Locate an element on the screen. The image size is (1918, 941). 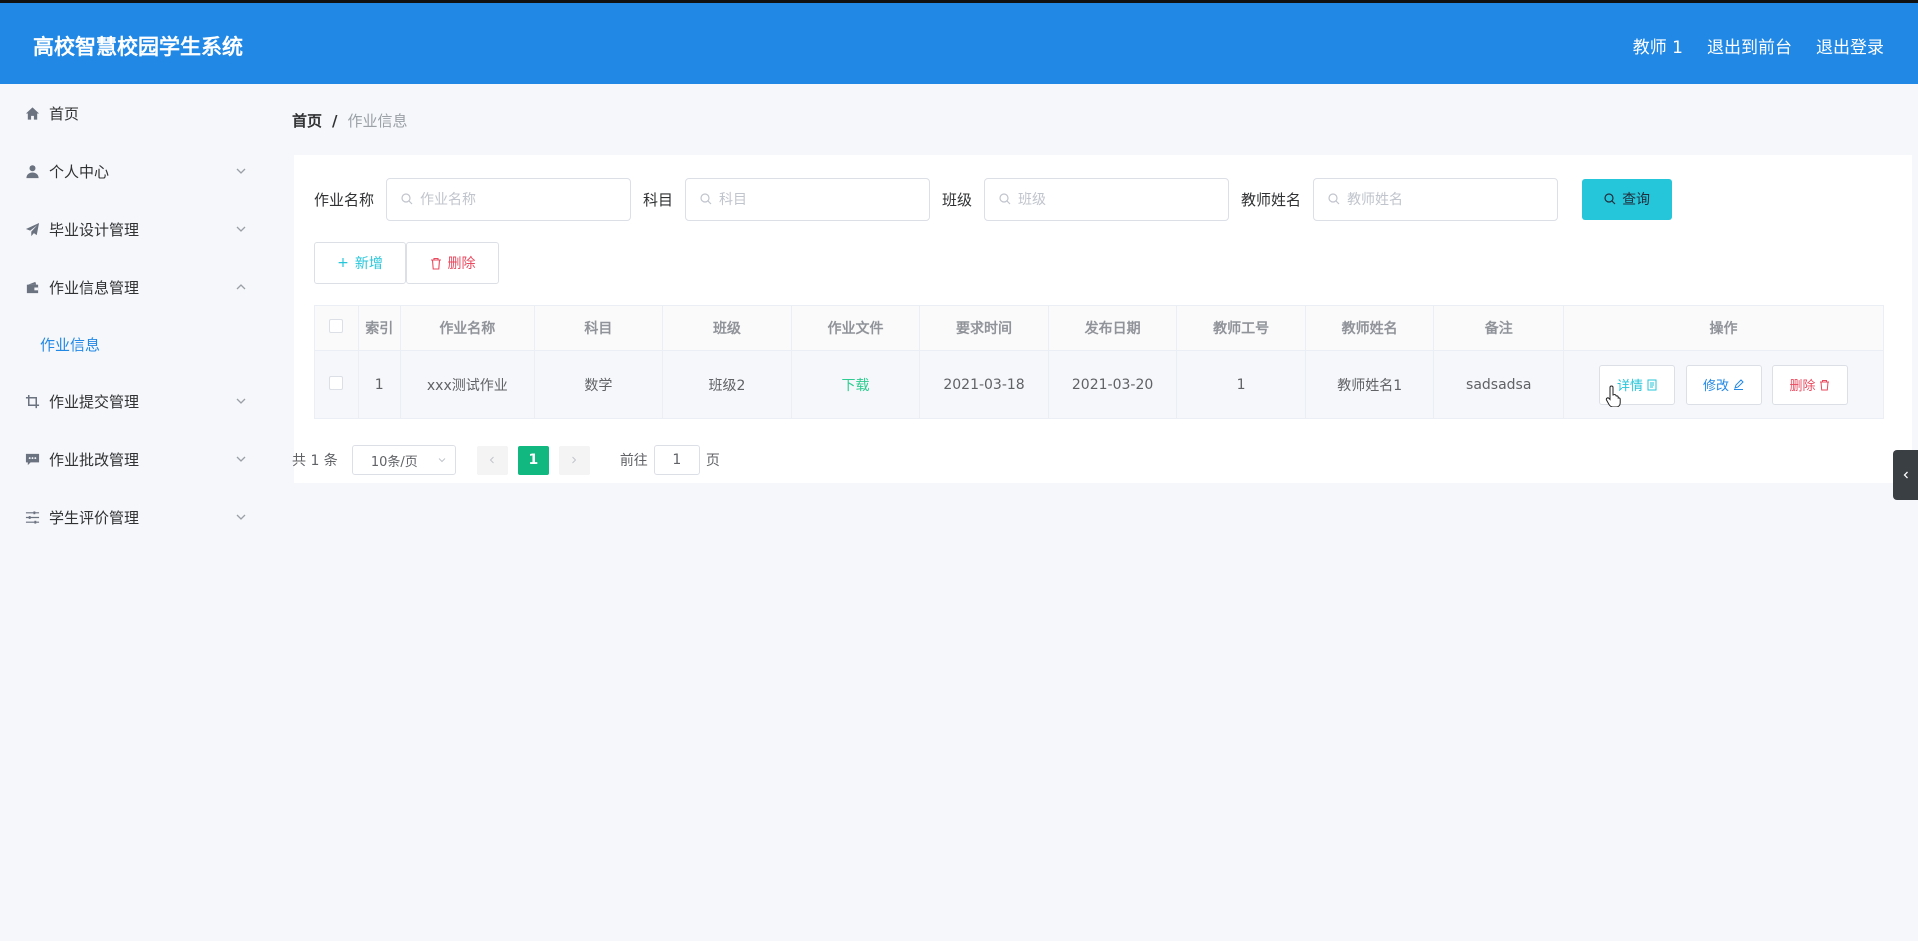
breadcrumb-current: 作业信息 is located at coordinates (377, 121).